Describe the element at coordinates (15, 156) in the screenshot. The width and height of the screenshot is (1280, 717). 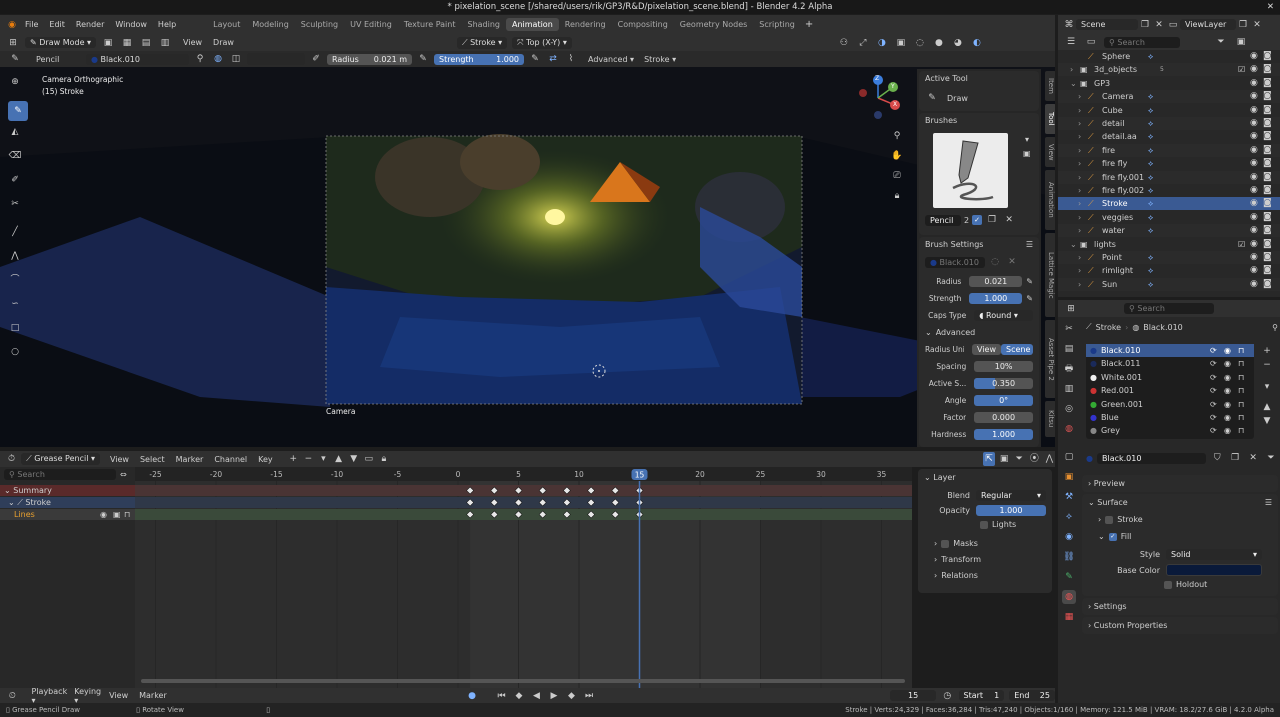
I see `erase-tool-icon: ⌫` at that location.